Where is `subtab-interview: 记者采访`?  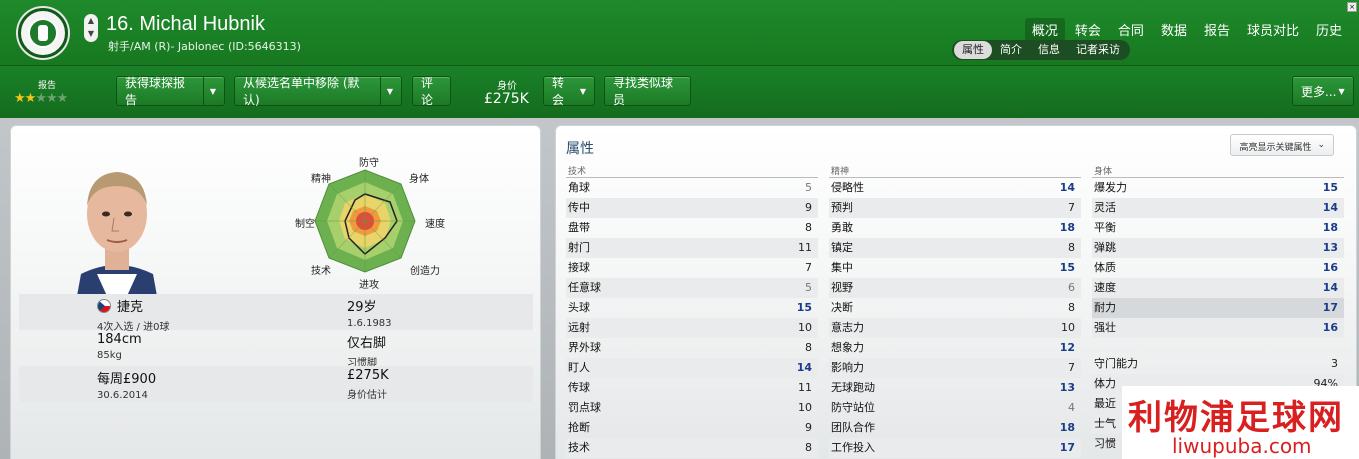
subtab-interview: 记者采访 is located at coordinates (1098, 50).